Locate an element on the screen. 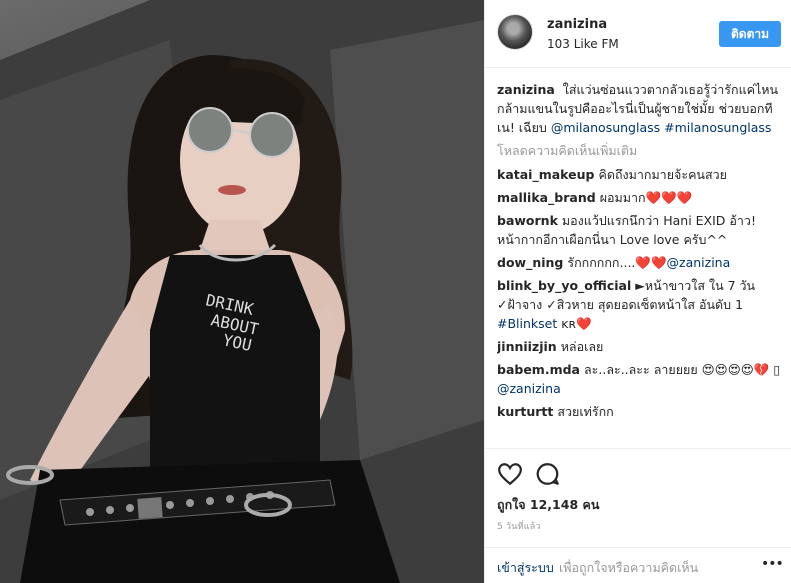  list-item: dow_ning รักกกกกก....❤️❤️@zanizina is located at coordinates (639, 262).